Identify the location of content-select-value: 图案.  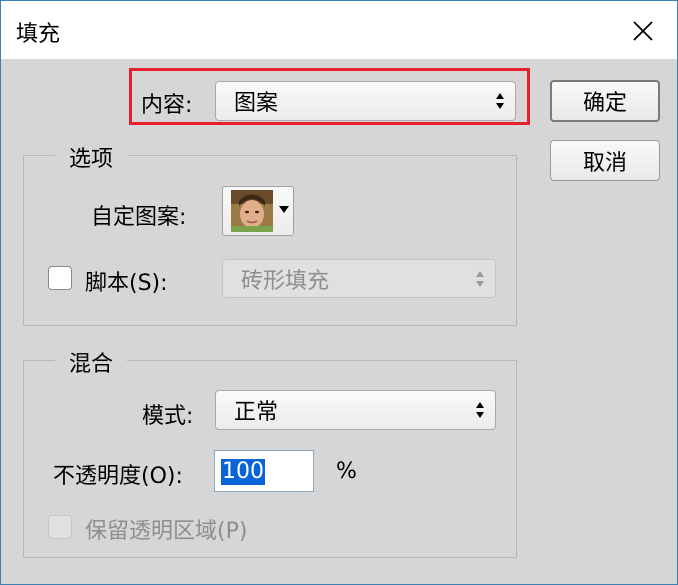
(256, 103).